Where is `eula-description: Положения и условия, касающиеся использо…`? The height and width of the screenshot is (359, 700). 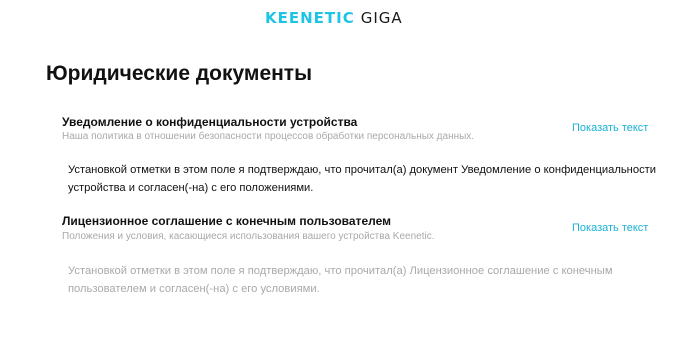 eula-description: Положения и условия, касающиеся использо… is located at coordinates (248, 236).